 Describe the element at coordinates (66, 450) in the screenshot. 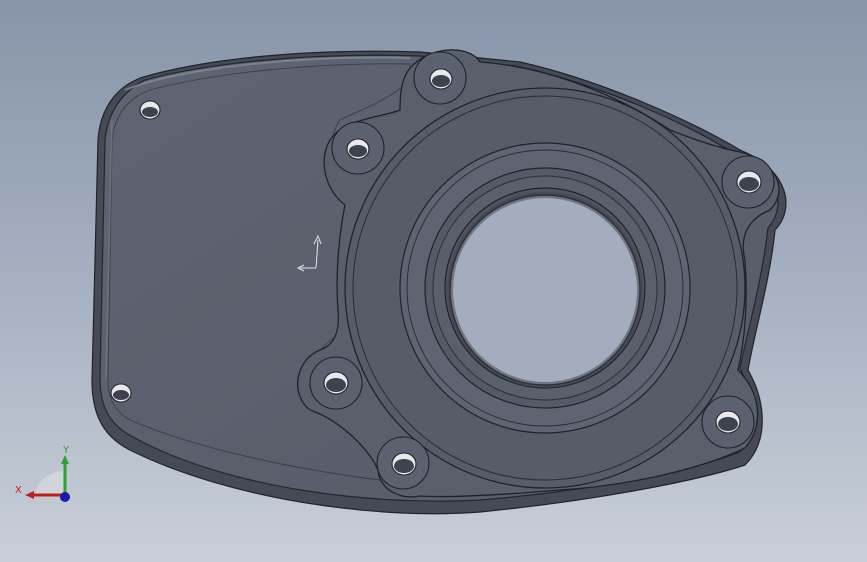

I see `triad-y-label: Y` at that location.